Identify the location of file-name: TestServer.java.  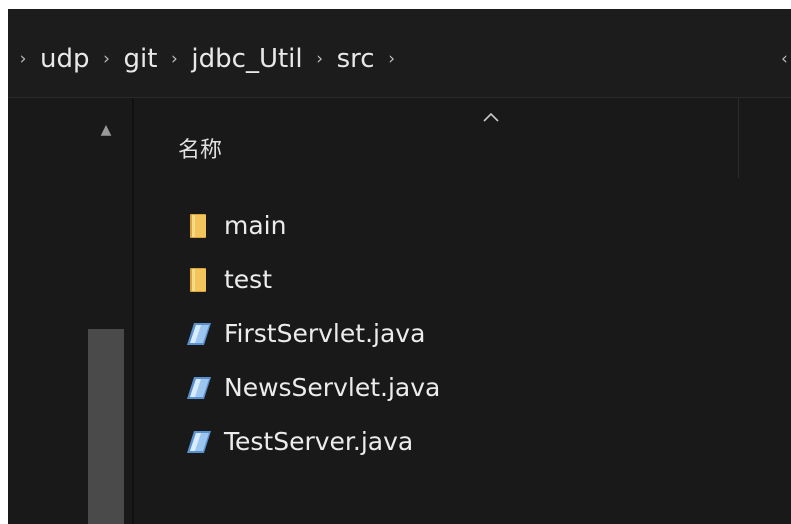
(319, 441).